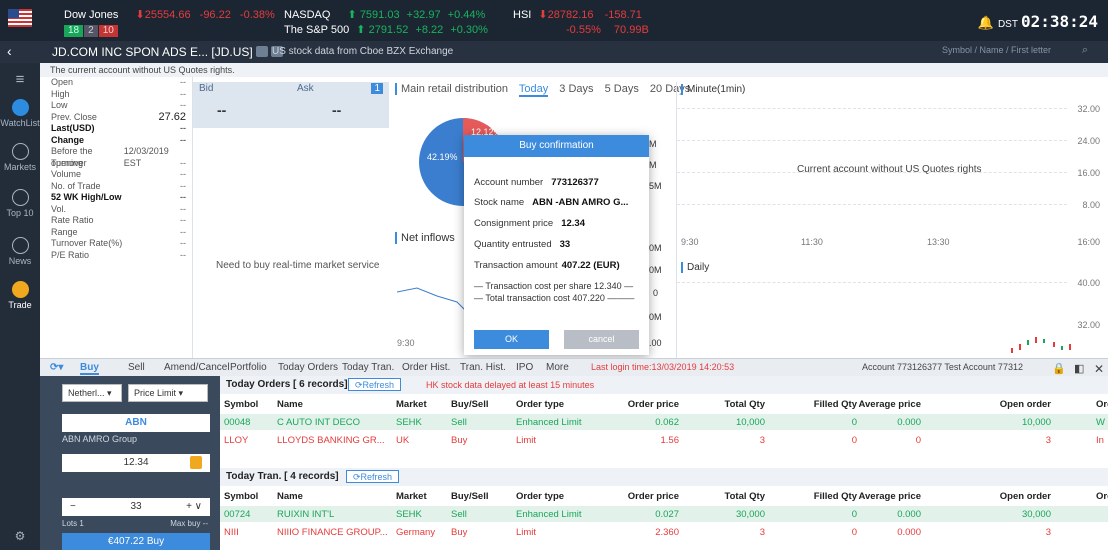 The image size is (1108, 550). I want to click on nav-news: News, so click(20, 251).